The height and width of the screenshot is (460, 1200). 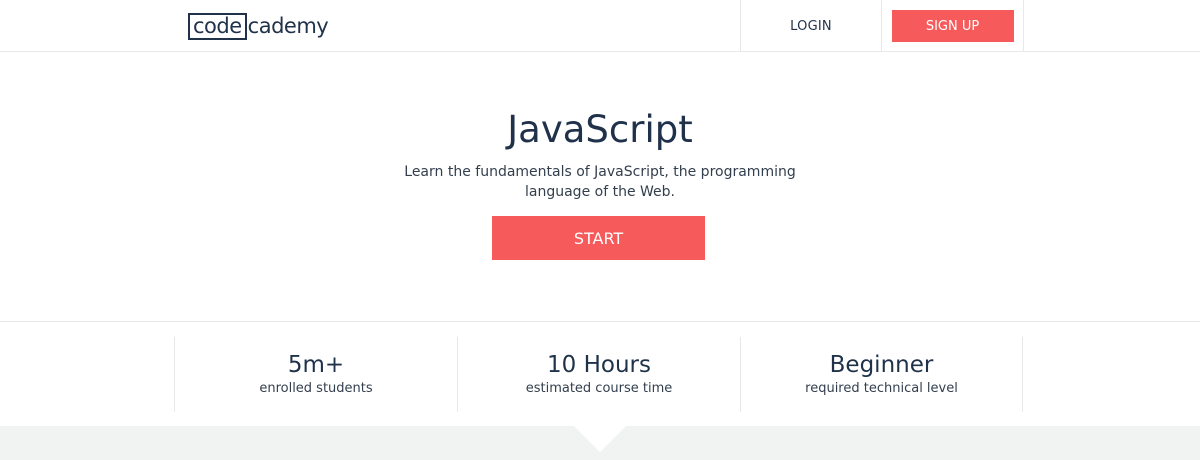 I want to click on down-pointer-icon, so click(x=600, y=439).